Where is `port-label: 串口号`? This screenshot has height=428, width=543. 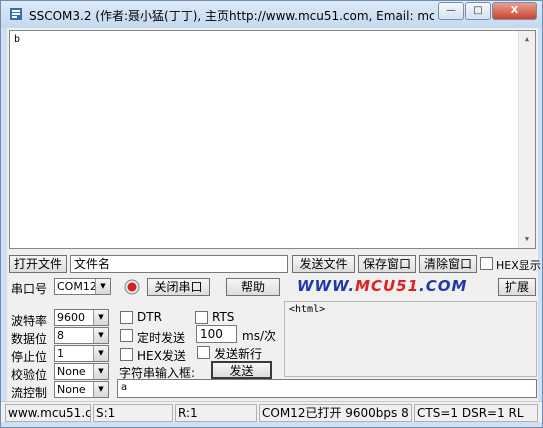 port-label: 串口号 is located at coordinates (29, 289).